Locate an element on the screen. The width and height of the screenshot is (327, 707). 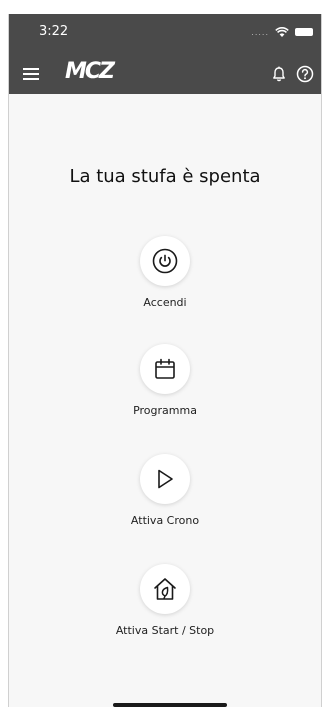
app-header: MCZ is located at coordinates (165, 74).